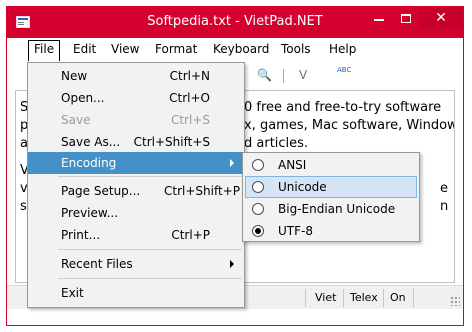 The height and width of the screenshot is (332, 472). What do you see at coordinates (276, 143) in the screenshot?
I see `editor-line: d articles.` at bounding box center [276, 143].